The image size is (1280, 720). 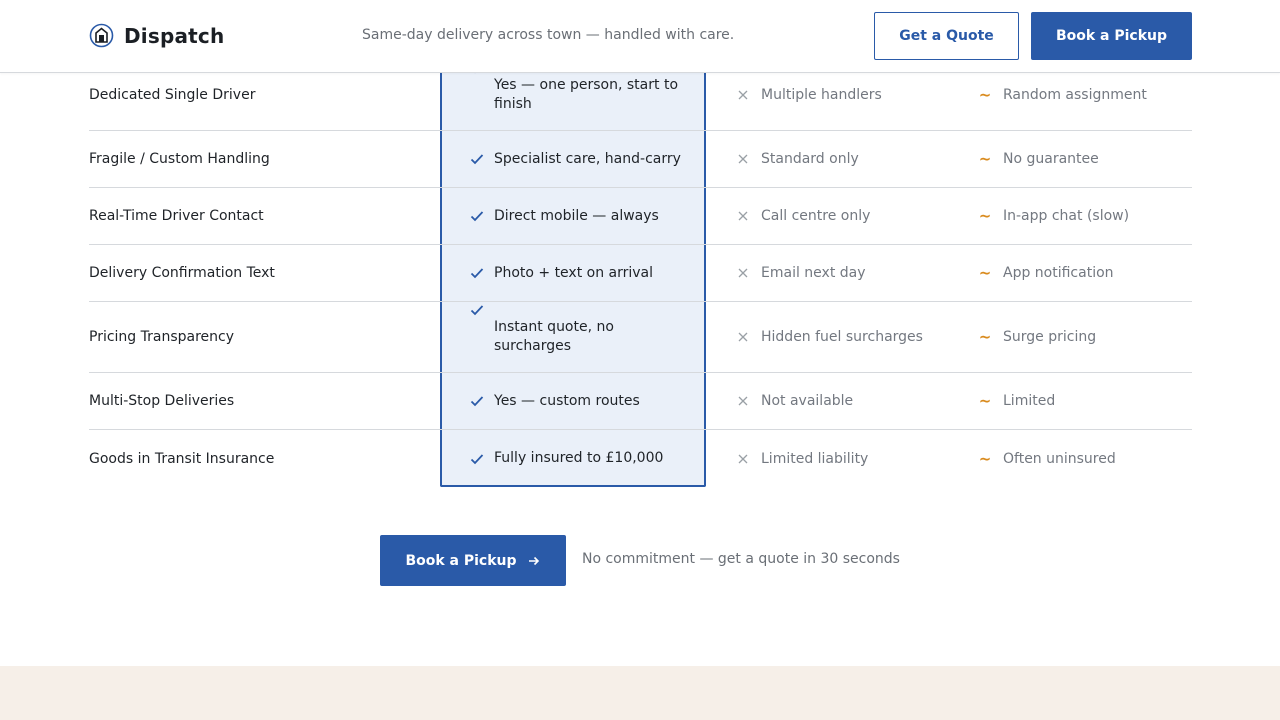 What do you see at coordinates (1059, 458) in the screenshot?
I see `alternative-value-text: Often uninsured` at bounding box center [1059, 458].